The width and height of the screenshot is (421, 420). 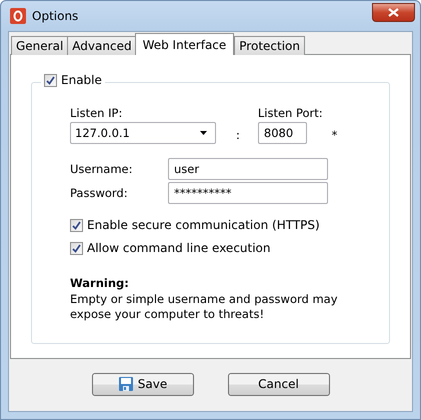 What do you see at coordinates (56, 16) in the screenshot?
I see `window-title: Options` at bounding box center [56, 16].